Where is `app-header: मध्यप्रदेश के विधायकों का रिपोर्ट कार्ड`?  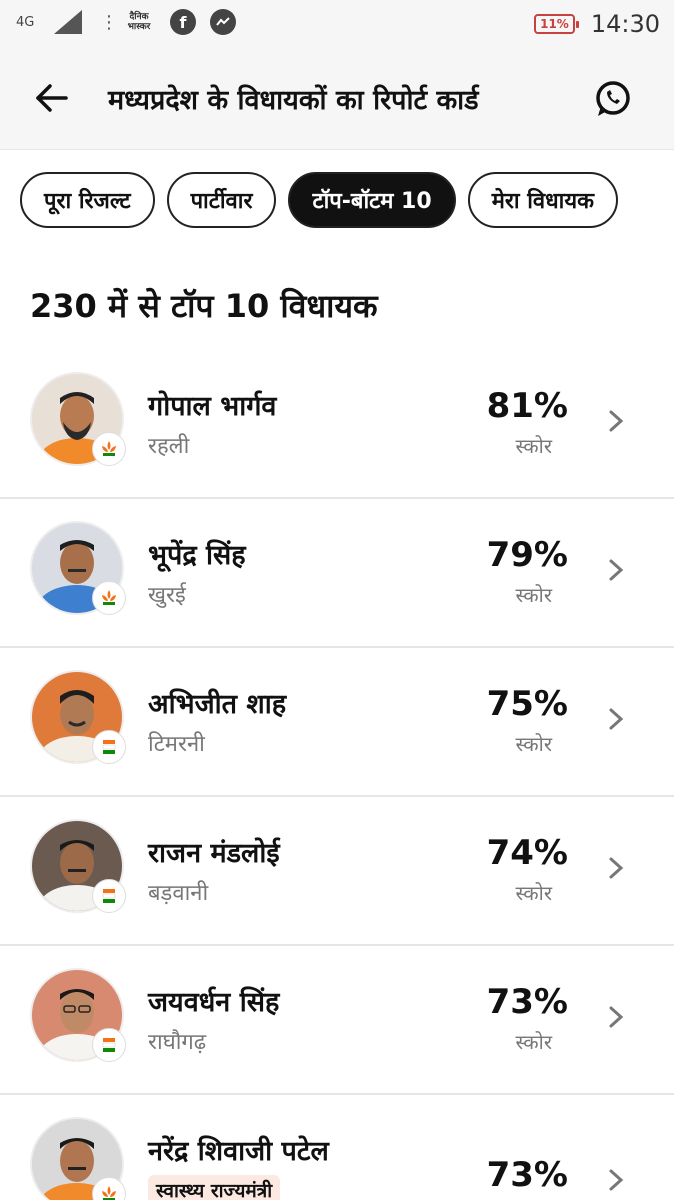 app-header: मध्यप्रदेश के विधायकों का रिपोर्ट कार्ड is located at coordinates (337, 99).